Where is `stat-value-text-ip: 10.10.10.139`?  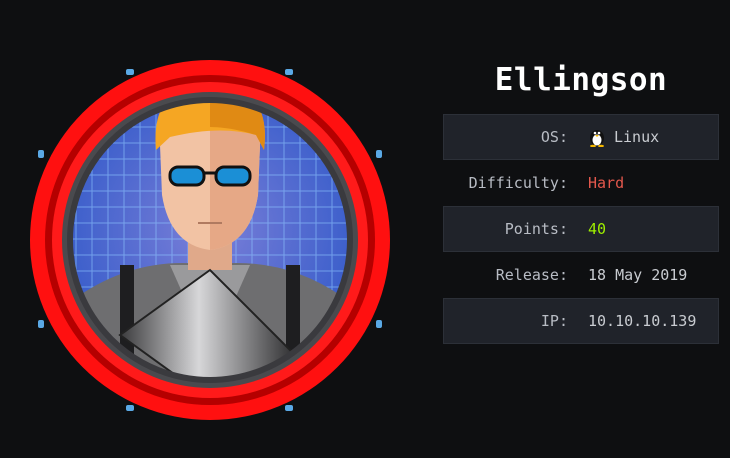
stat-value-text-ip: 10.10.10.139 is located at coordinates (642, 321).